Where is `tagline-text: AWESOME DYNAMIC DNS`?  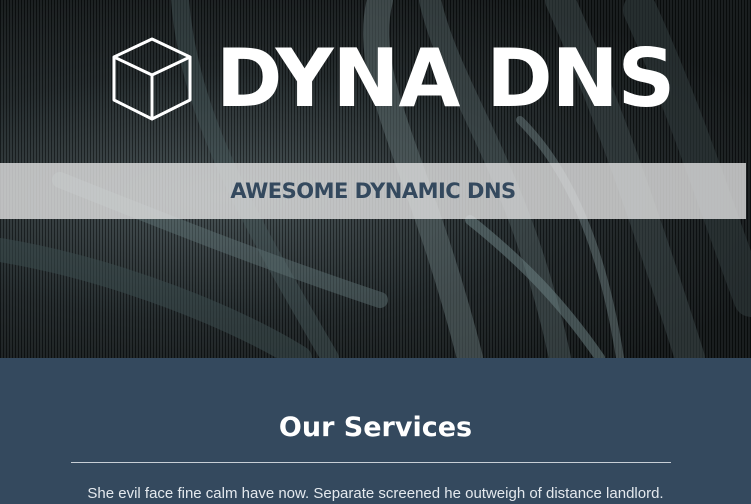 tagline-text: AWESOME DYNAMIC DNS is located at coordinates (373, 191).